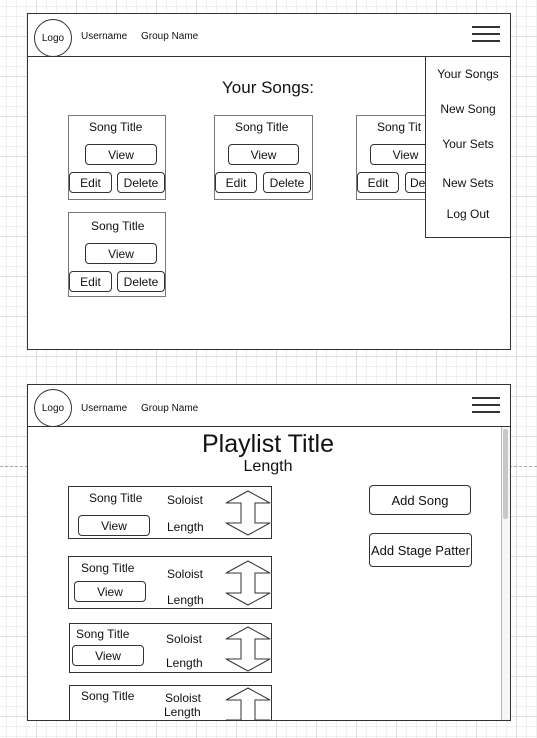  Describe the element at coordinates (468, 74) in the screenshot. I see `menu-item-your-songs: Your Songs` at that location.